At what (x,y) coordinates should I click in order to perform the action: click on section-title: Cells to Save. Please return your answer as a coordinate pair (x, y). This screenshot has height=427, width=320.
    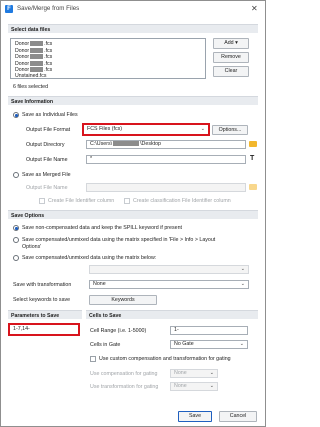
    Looking at the image, I should click on (105, 315).